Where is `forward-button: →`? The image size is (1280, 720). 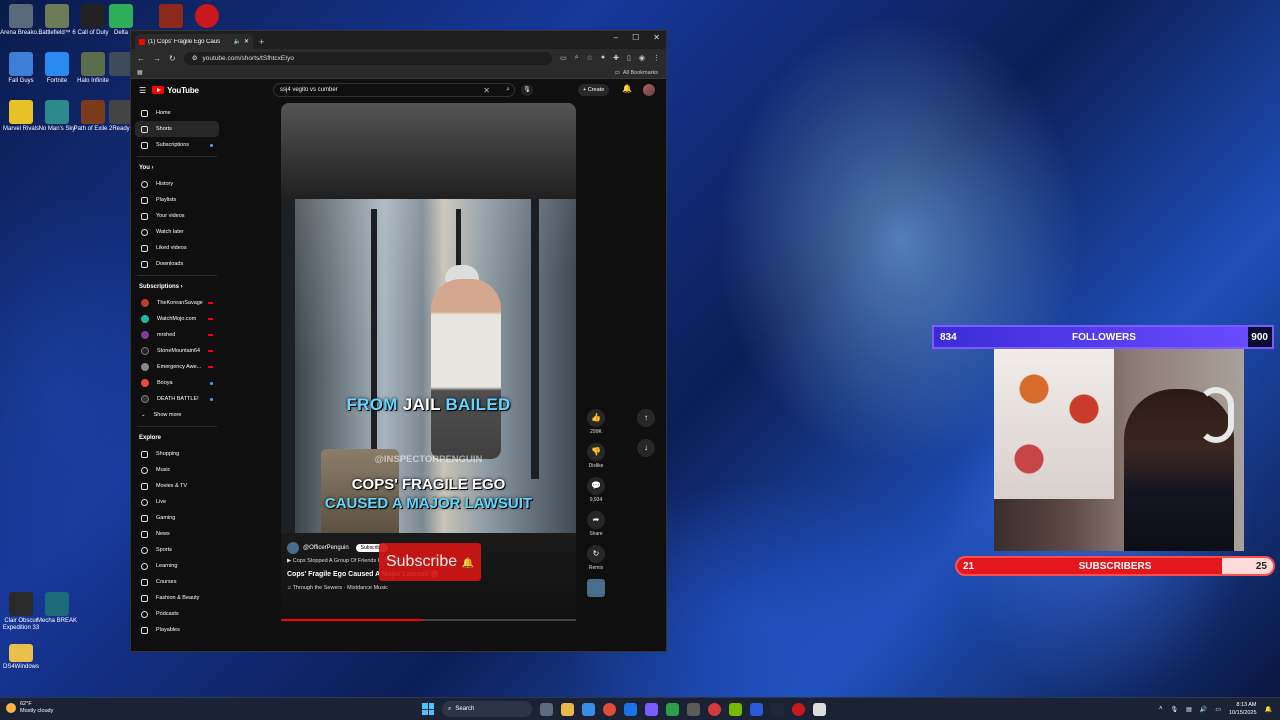 forward-button: → is located at coordinates (157, 58).